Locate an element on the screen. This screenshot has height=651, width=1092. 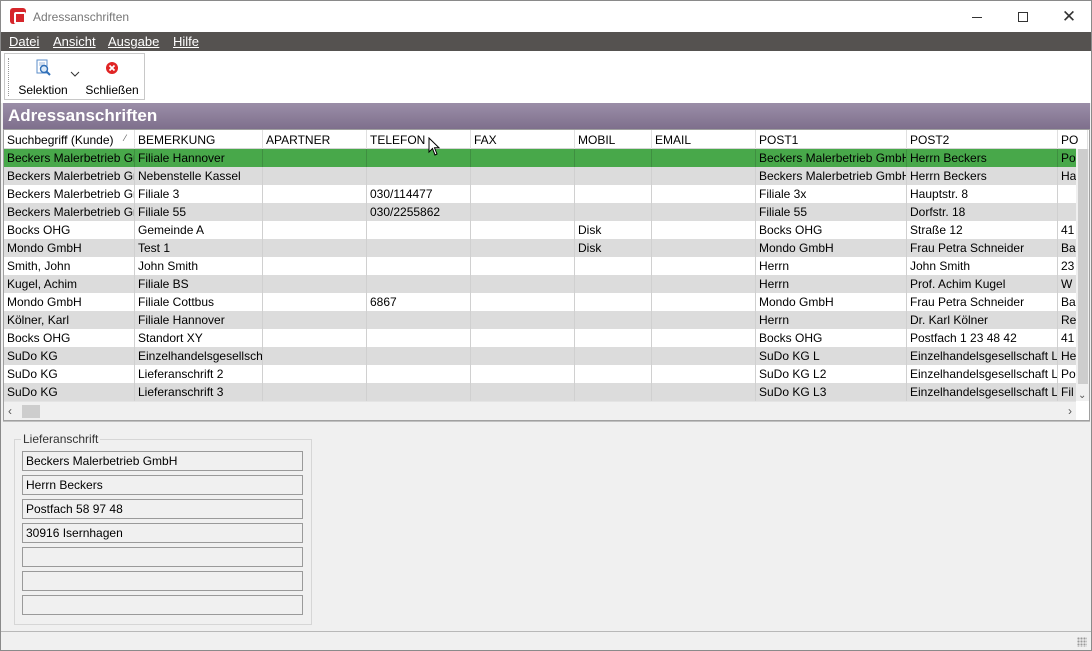
cell-po: Fil is located at coordinates (1067, 392).